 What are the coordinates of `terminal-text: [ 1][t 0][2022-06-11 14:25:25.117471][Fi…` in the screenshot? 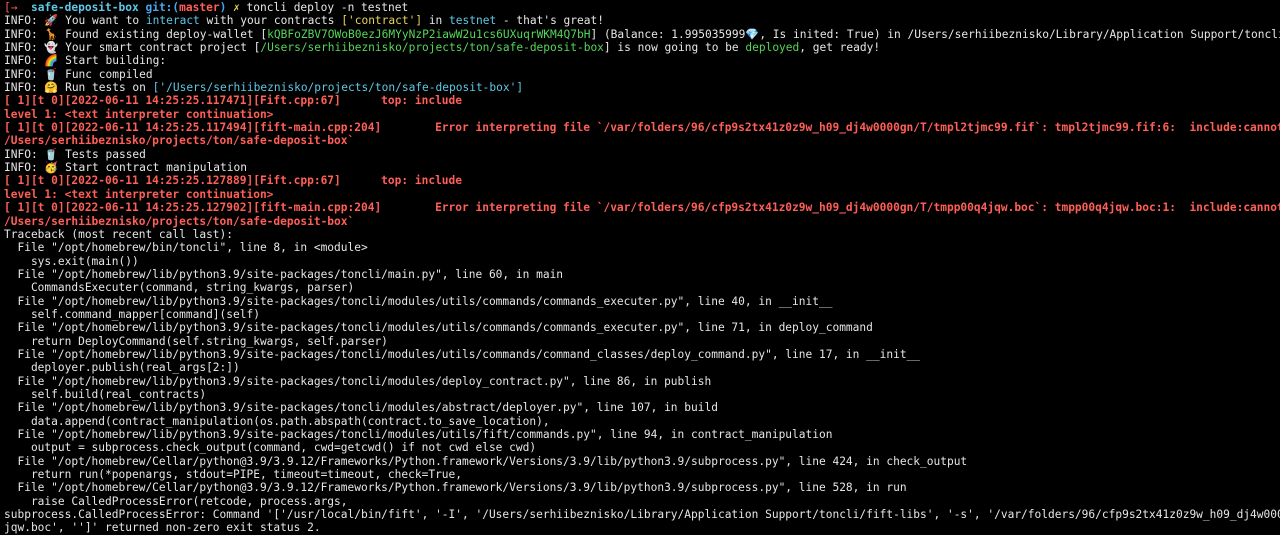 It's located at (233, 101).